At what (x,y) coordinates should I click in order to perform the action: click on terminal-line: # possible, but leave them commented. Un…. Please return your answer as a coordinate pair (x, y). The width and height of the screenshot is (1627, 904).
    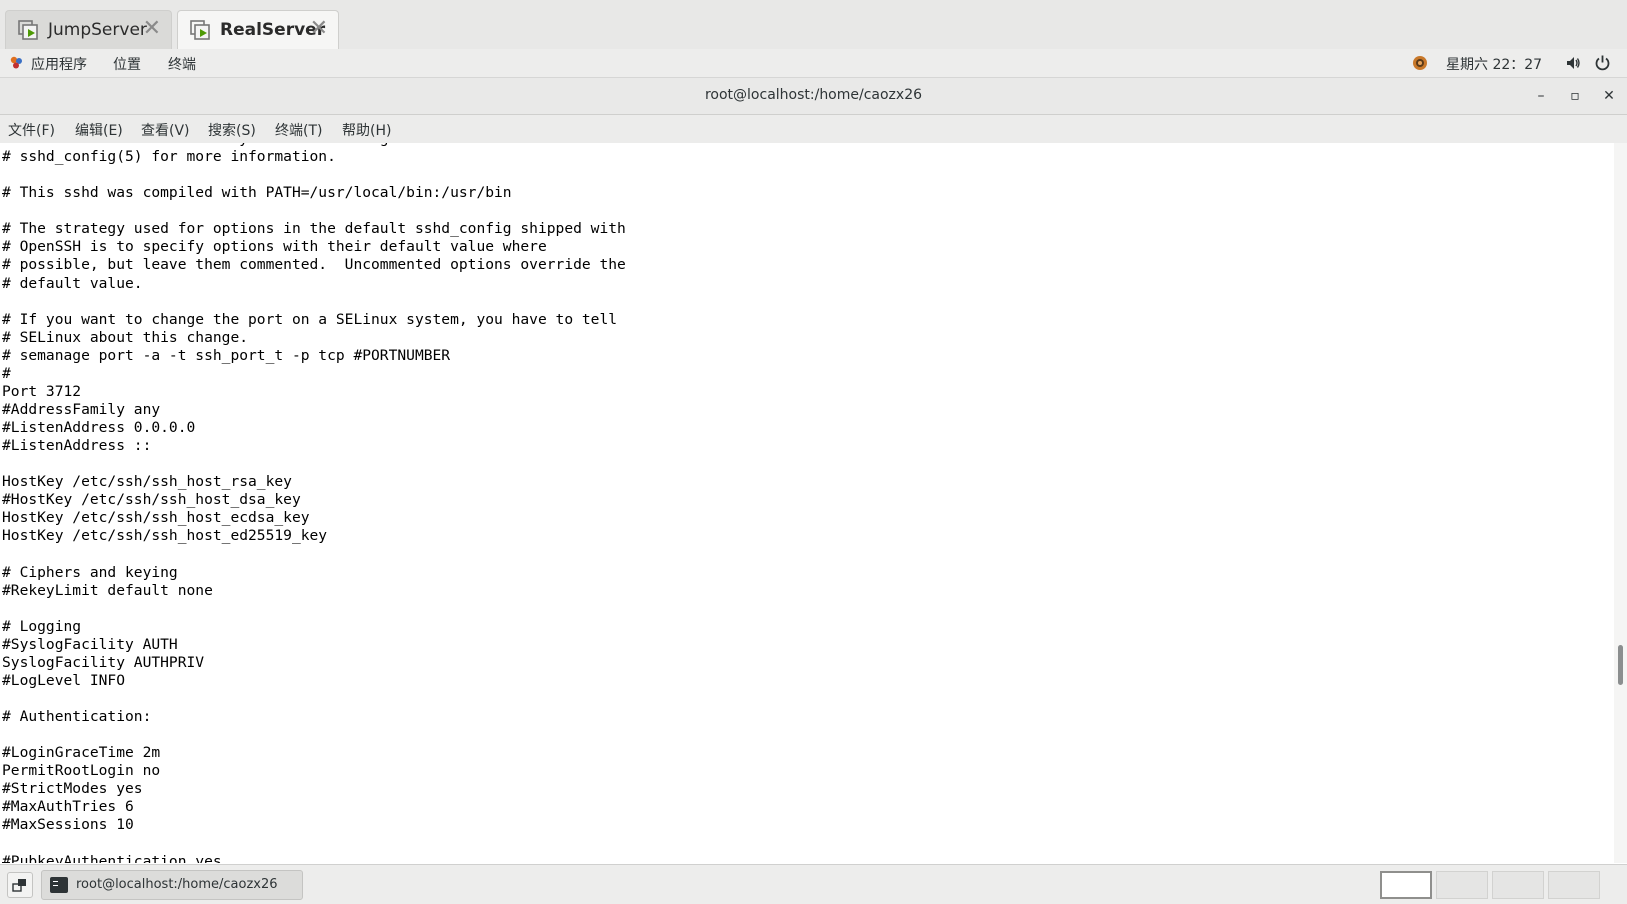
    Looking at the image, I should click on (314, 265).